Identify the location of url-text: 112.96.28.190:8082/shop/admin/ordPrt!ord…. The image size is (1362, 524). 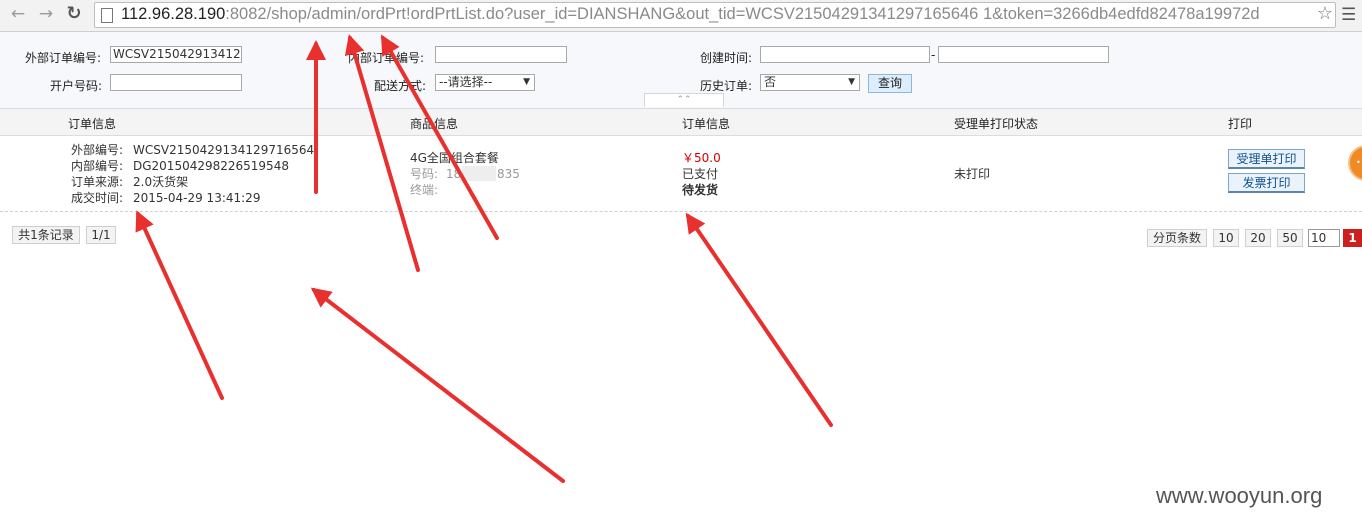
(690, 14).